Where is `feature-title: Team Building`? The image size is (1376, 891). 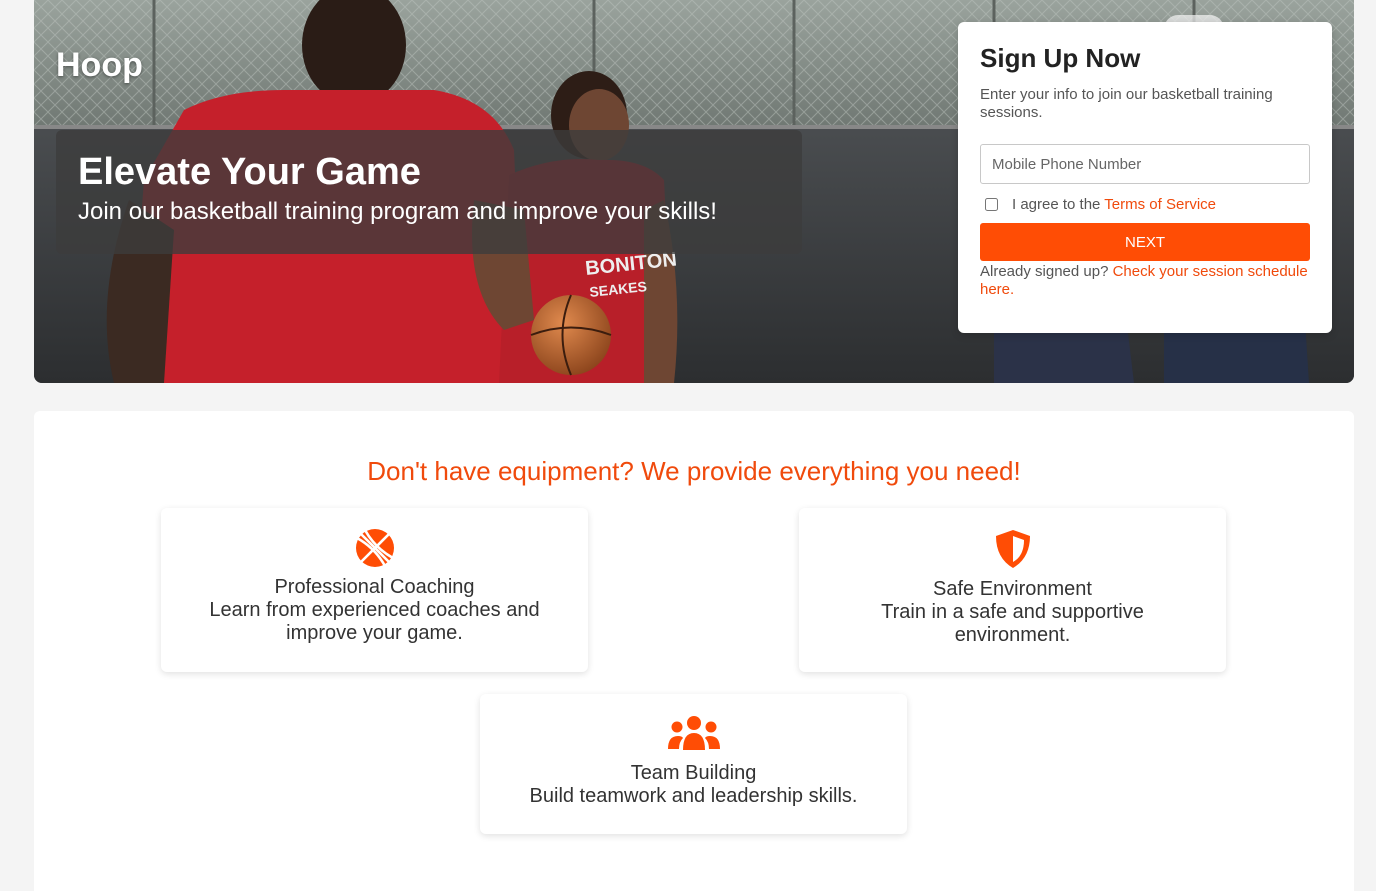 feature-title: Team Building is located at coordinates (693, 773).